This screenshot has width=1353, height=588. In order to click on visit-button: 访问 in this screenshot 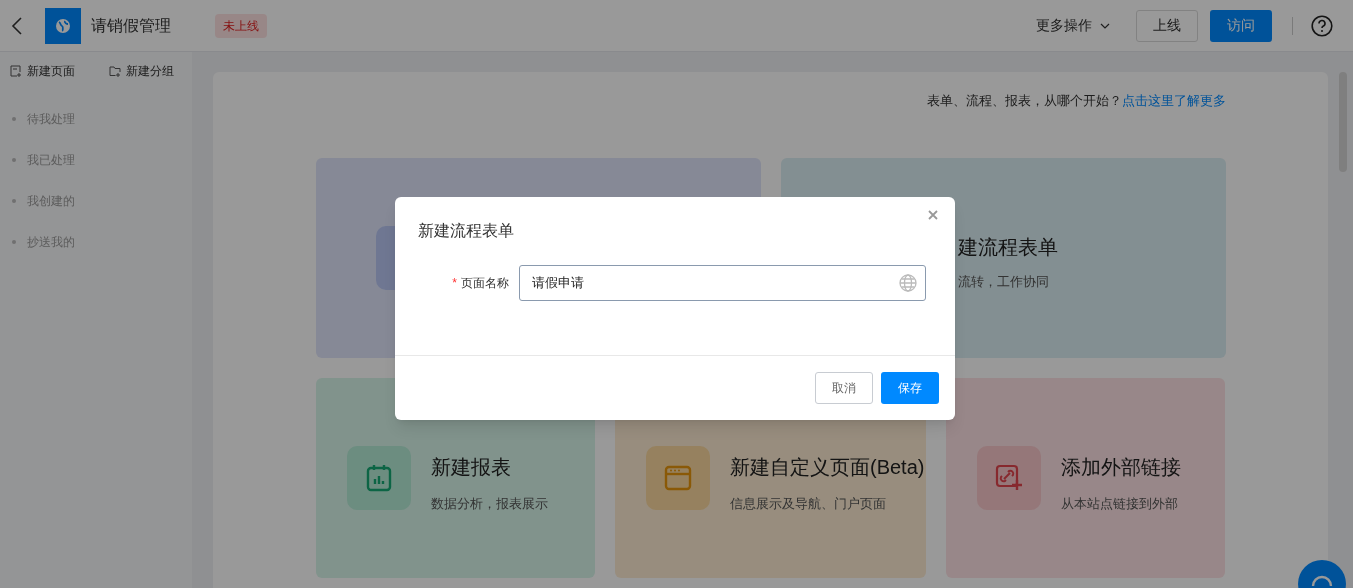, I will do `click(1241, 25)`.